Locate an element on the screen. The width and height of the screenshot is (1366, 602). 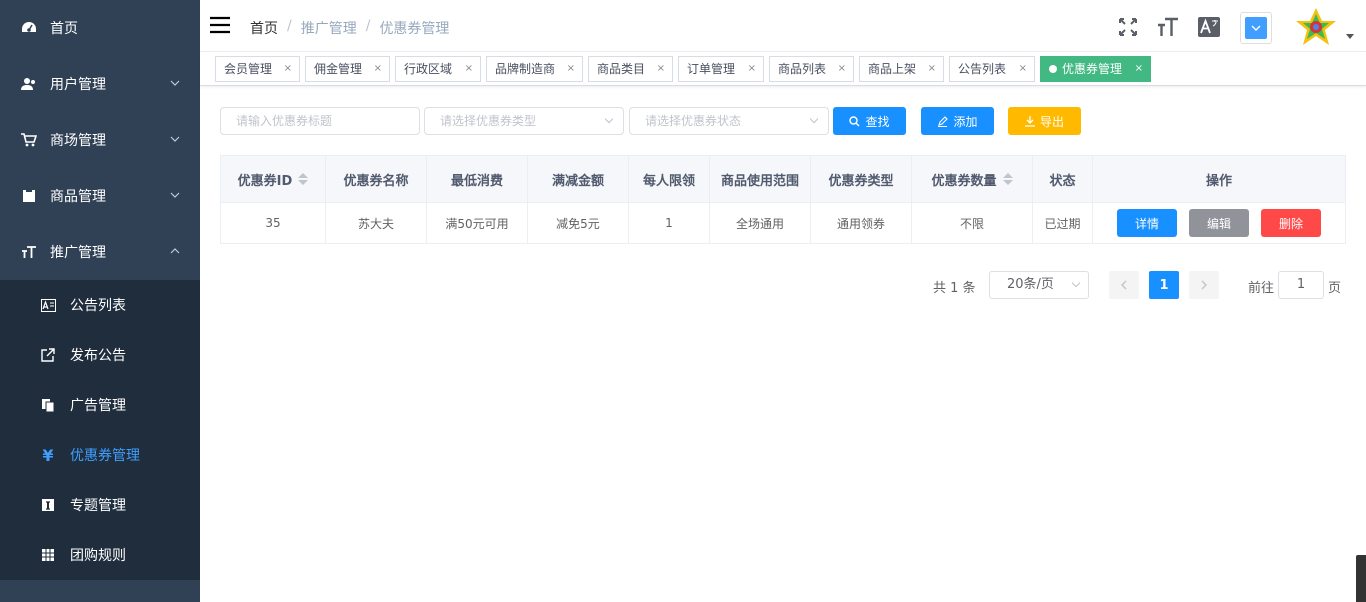
tag-member: 会员管理 × is located at coordinates (257, 69).